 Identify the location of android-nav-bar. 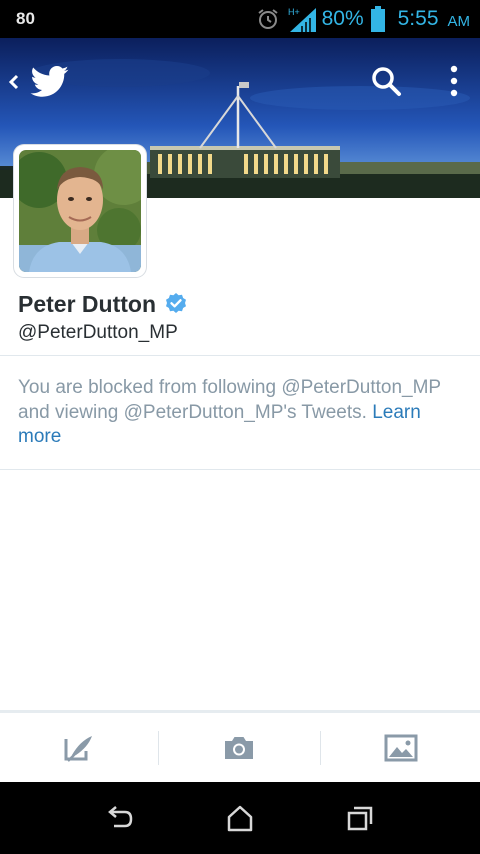
(240, 818).